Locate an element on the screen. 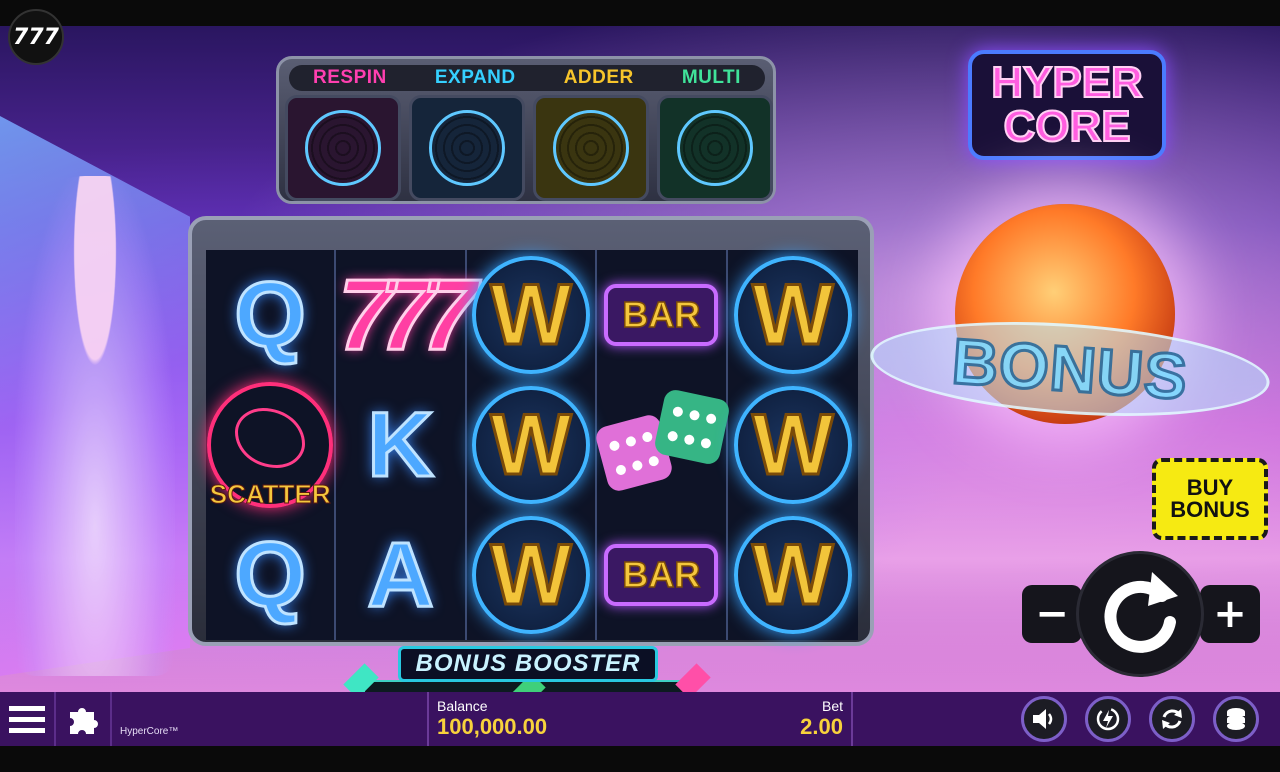 The image size is (1280, 772). provider-777-badge: 777 is located at coordinates (36, 37).